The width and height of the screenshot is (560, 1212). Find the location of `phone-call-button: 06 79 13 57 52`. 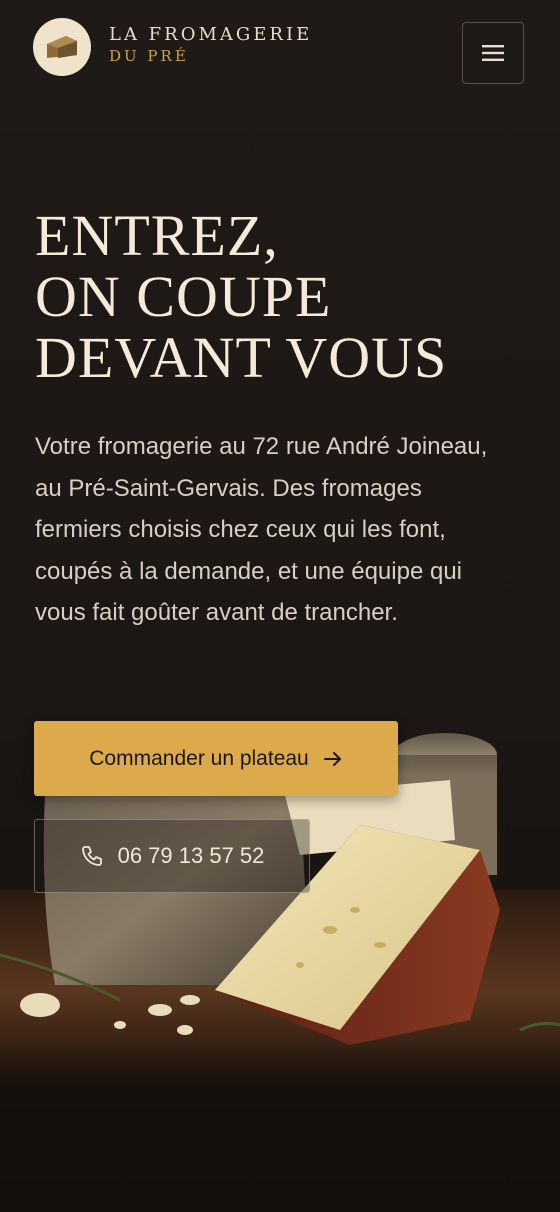

phone-call-button: 06 79 13 57 52 is located at coordinates (172, 856).